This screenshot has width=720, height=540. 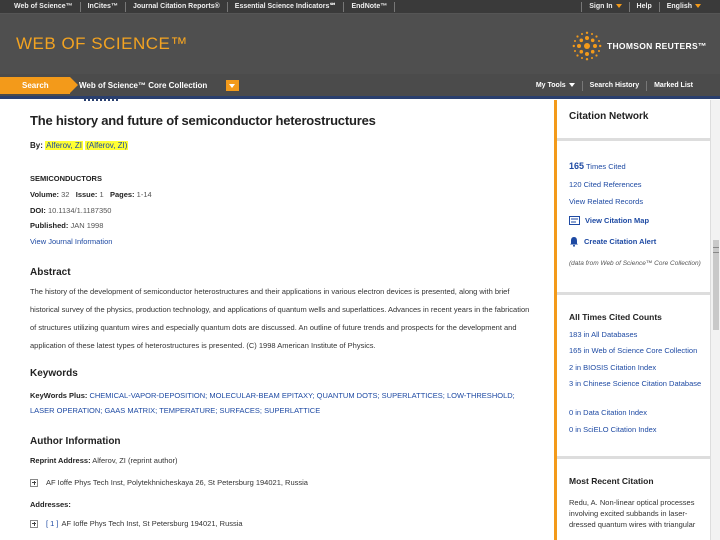 What do you see at coordinates (45, 194) in the screenshot?
I see `volume-label: Volume:` at bounding box center [45, 194].